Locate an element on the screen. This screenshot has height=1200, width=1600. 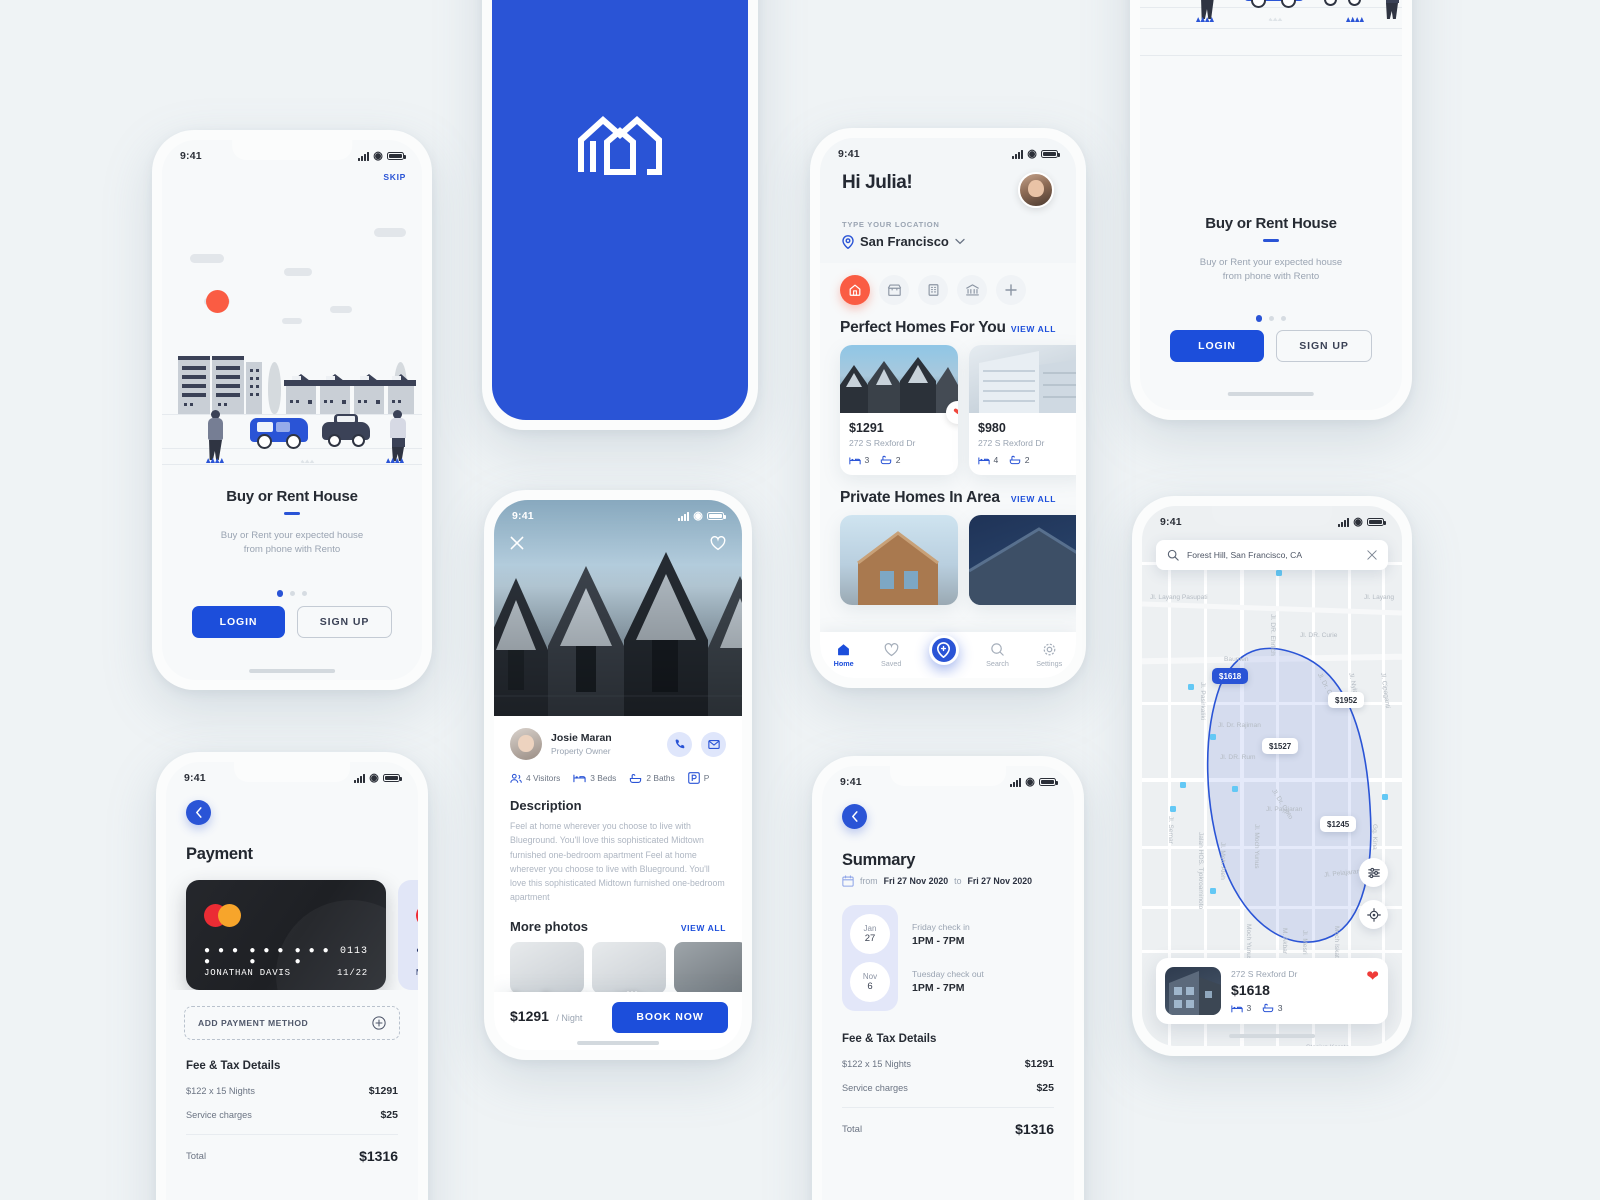
street-label: Jl. Pasirkaliki is located at coordinates (1202, 701).